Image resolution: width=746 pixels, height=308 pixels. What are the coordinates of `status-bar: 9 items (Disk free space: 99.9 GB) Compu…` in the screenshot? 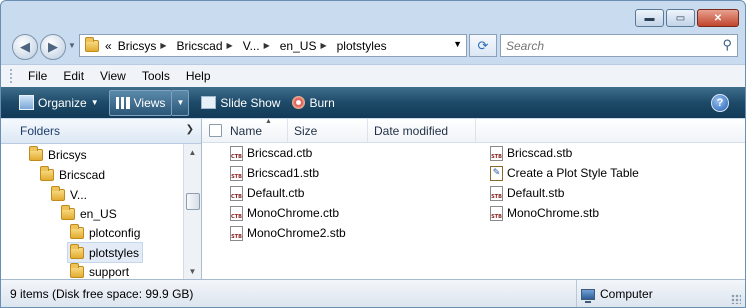 It's located at (373, 293).